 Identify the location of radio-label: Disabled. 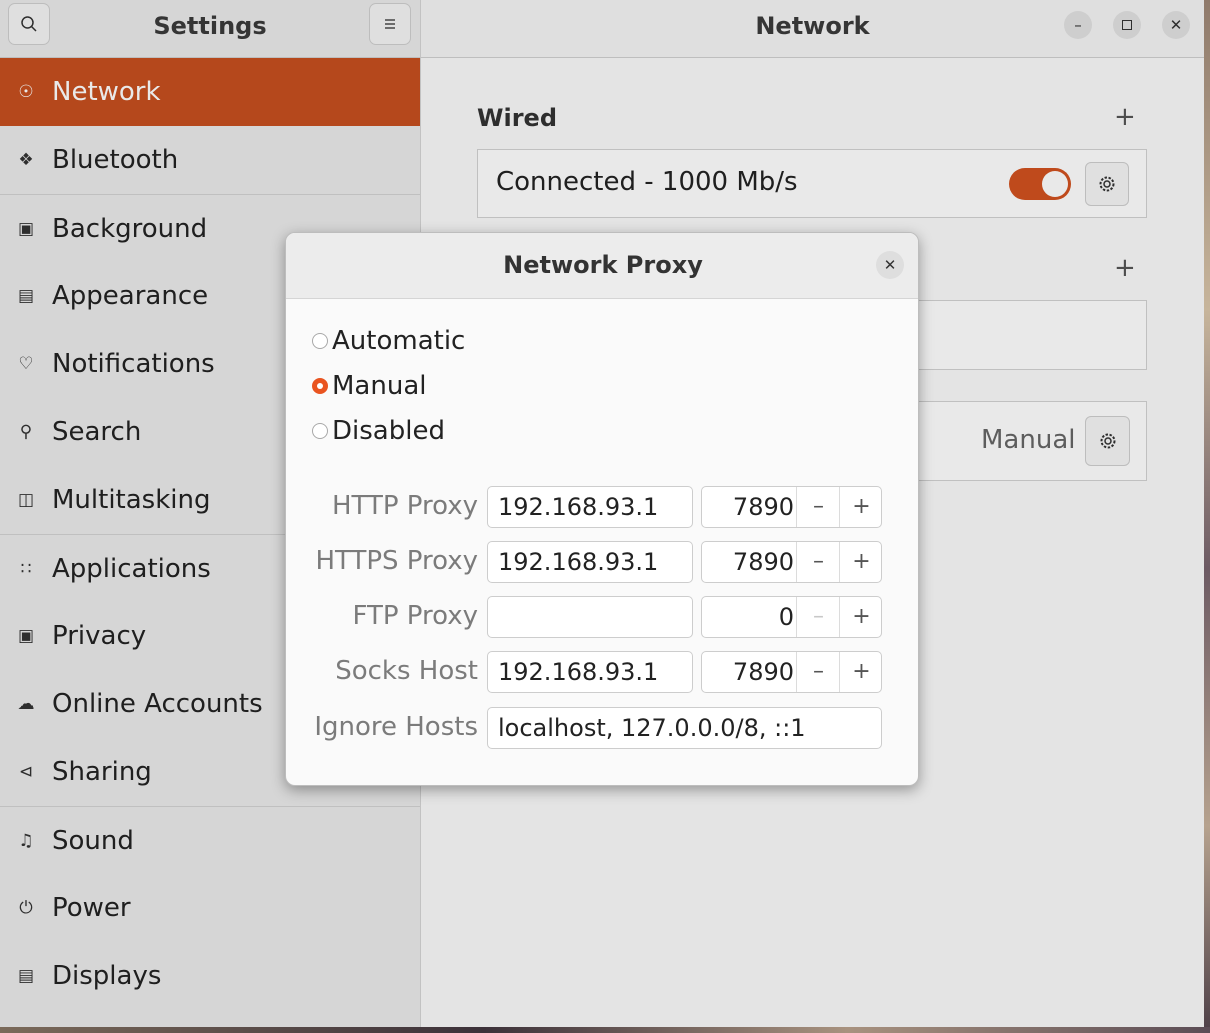
(388, 431).